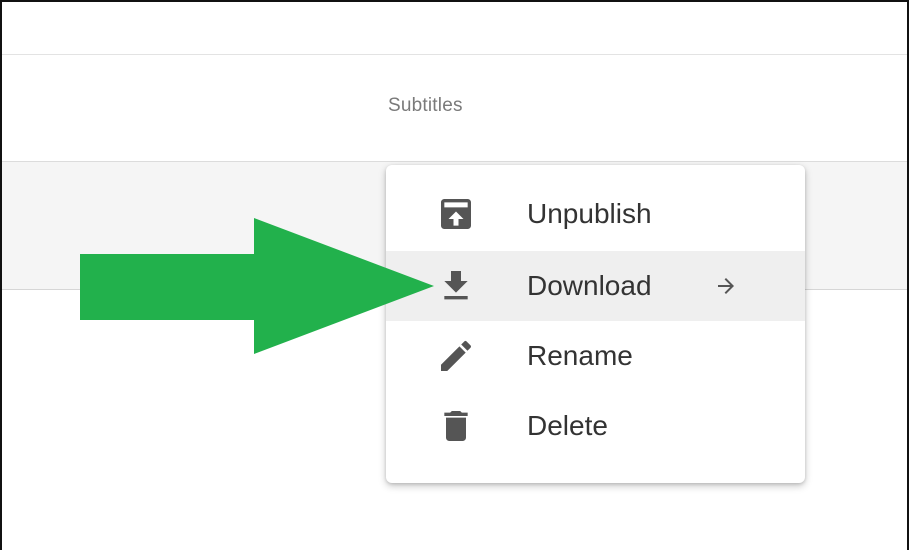 Image resolution: width=909 pixels, height=550 pixels. Describe the element at coordinates (567, 425) in the screenshot. I see `menu-item-label: Delete` at that location.